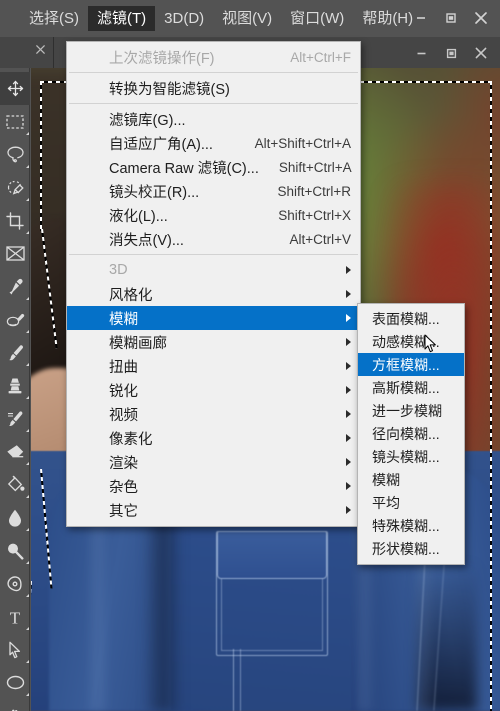 The image size is (500, 711). What do you see at coordinates (213, 88) in the screenshot?
I see `menu-item-convert-smart-filter: 转换为智能滤镜(S)` at bounding box center [213, 88].